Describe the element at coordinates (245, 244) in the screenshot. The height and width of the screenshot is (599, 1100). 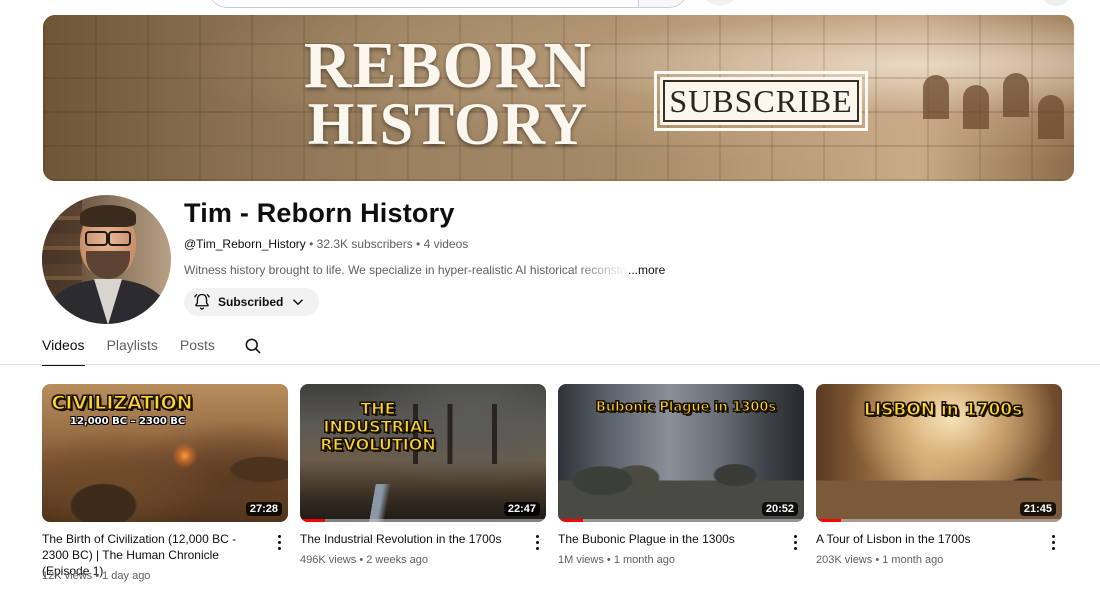
I see `channel-handle: @Tim_Reborn_History` at that location.